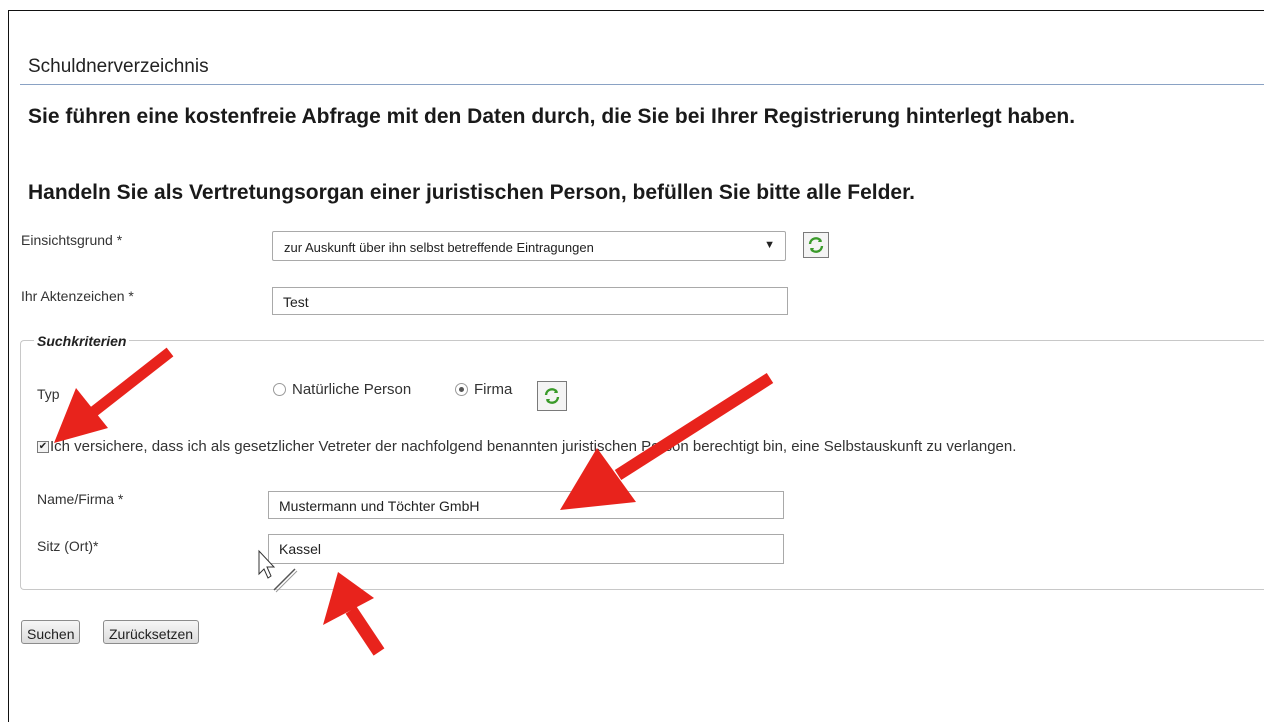 Image resolution: width=1264 pixels, height=722 pixels. Describe the element at coordinates (151, 632) in the screenshot. I see `reset-button: Zurücksetzen` at that location.